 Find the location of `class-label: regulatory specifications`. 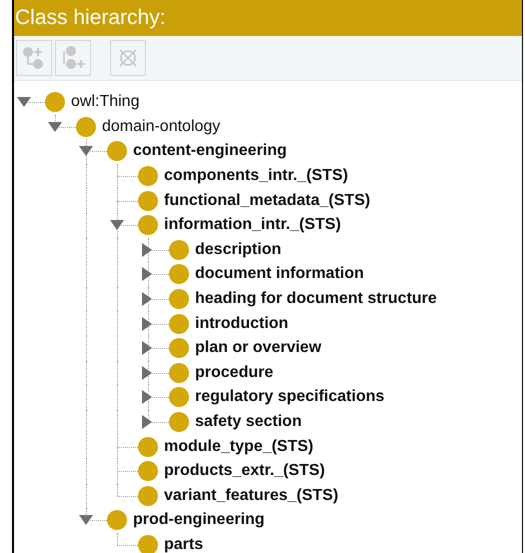

class-label: regulatory specifications is located at coordinates (289, 397).